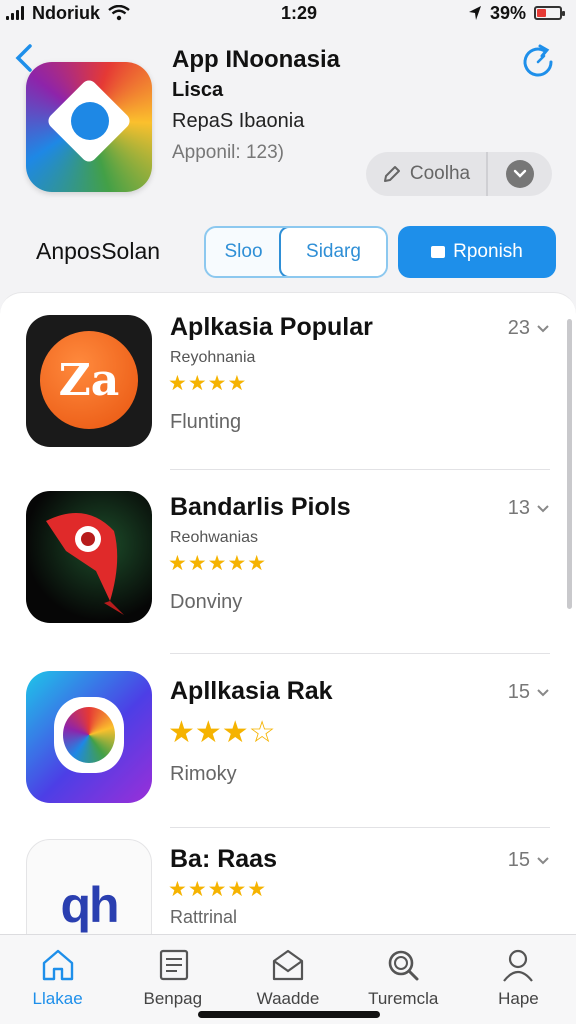 This screenshot has width=576, height=1024. I want to click on app-icon-za: Za, so click(89, 381).